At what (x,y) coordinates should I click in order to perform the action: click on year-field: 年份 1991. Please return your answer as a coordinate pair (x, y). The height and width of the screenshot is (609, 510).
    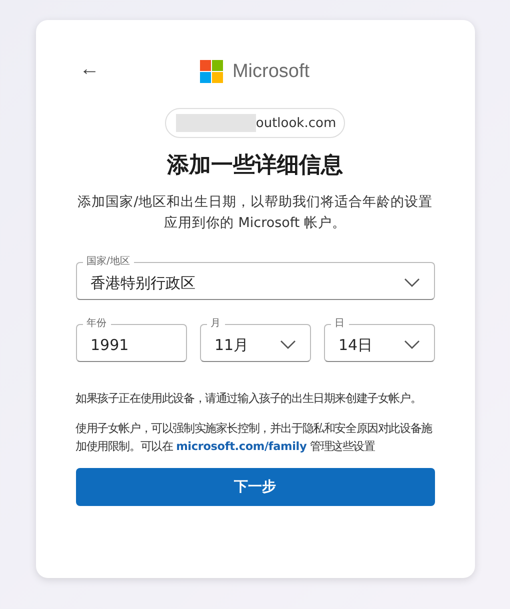
    Looking at the image, I should click on (131, 340).